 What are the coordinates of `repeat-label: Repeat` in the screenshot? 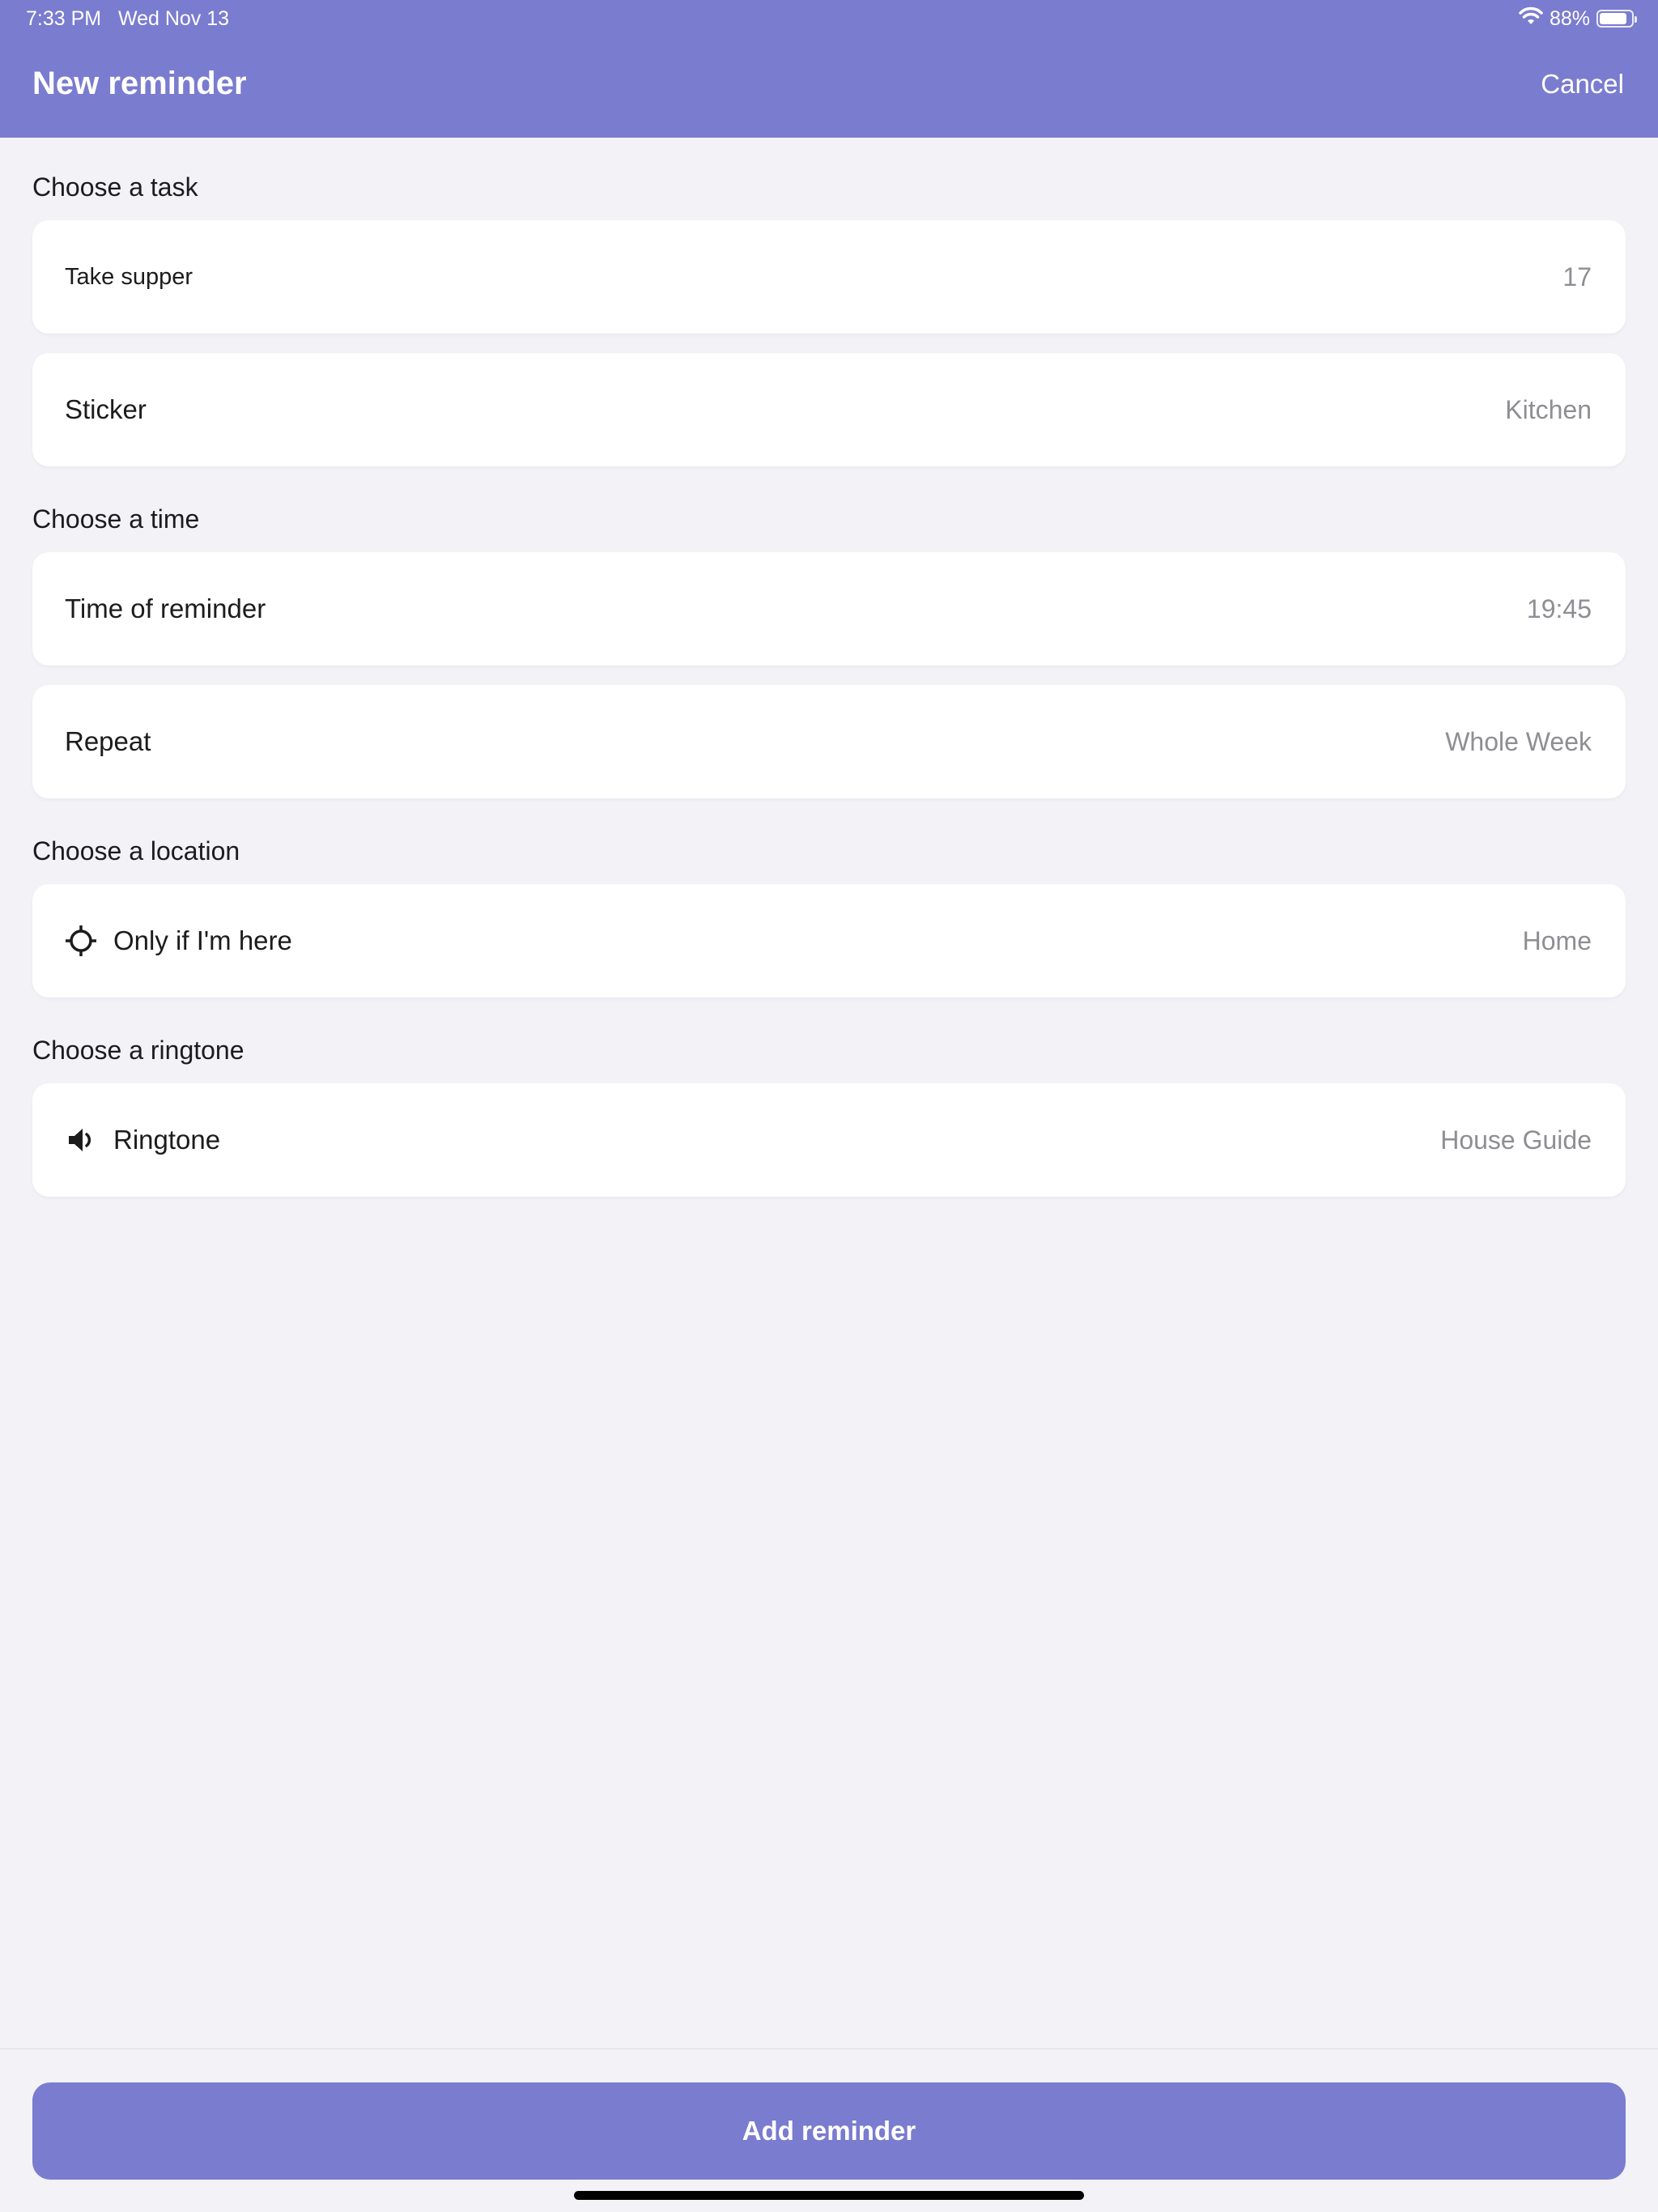 It's located at (108, 741).